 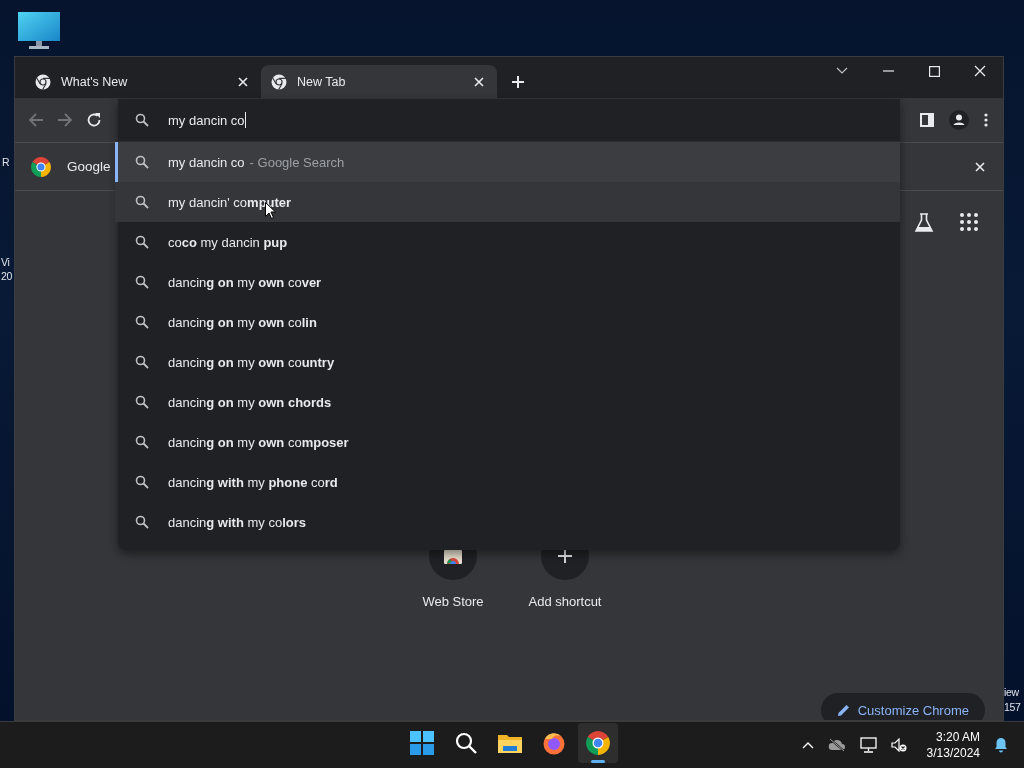 I want to click on bell-icon, so click(x=1001, y=745).